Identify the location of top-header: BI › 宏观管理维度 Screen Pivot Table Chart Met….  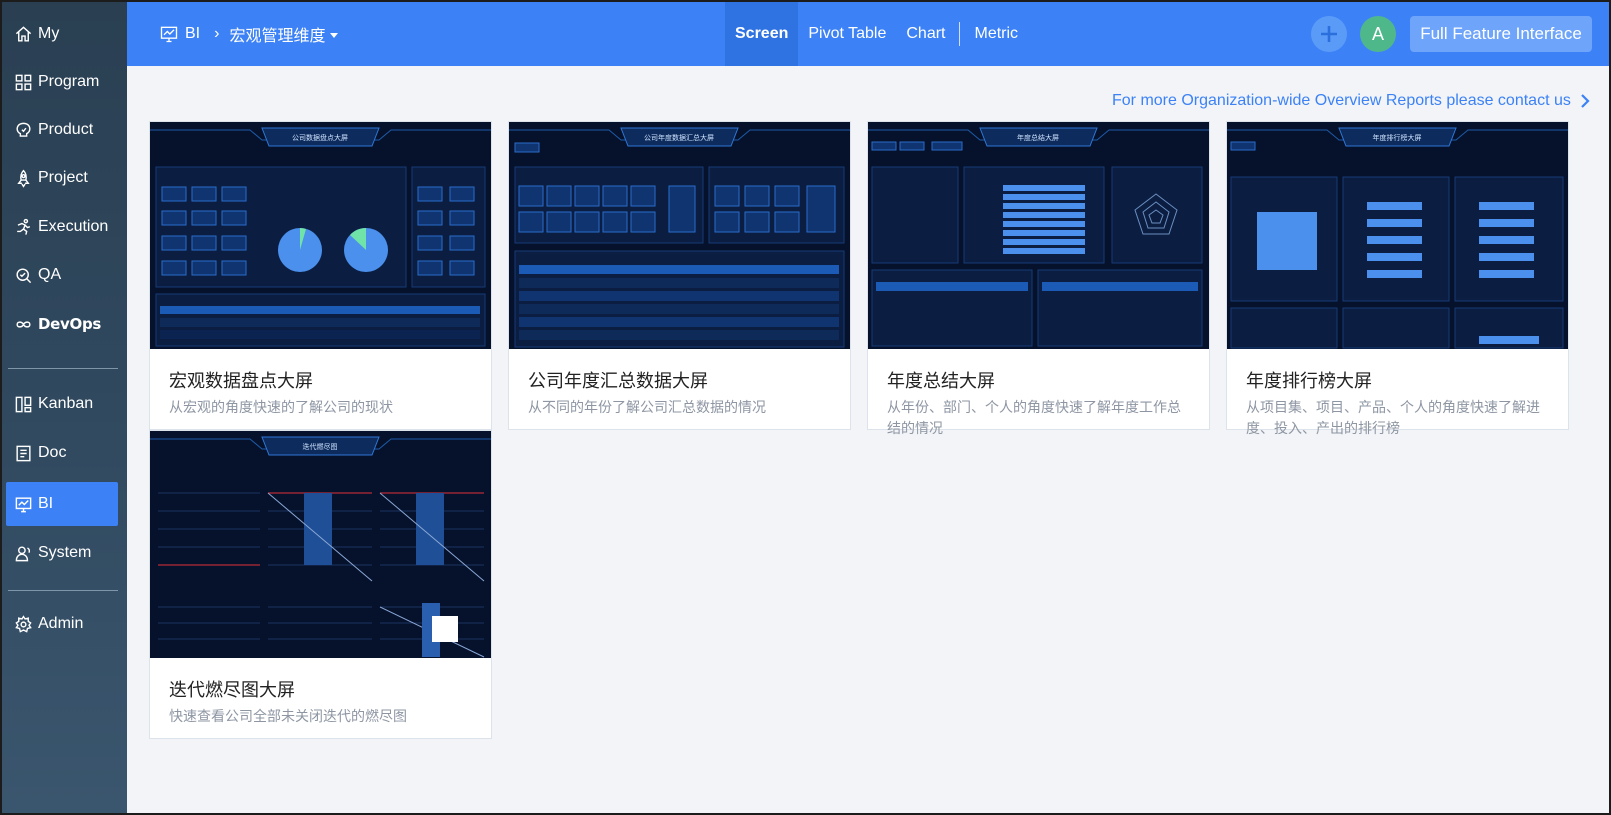
(868, 34).